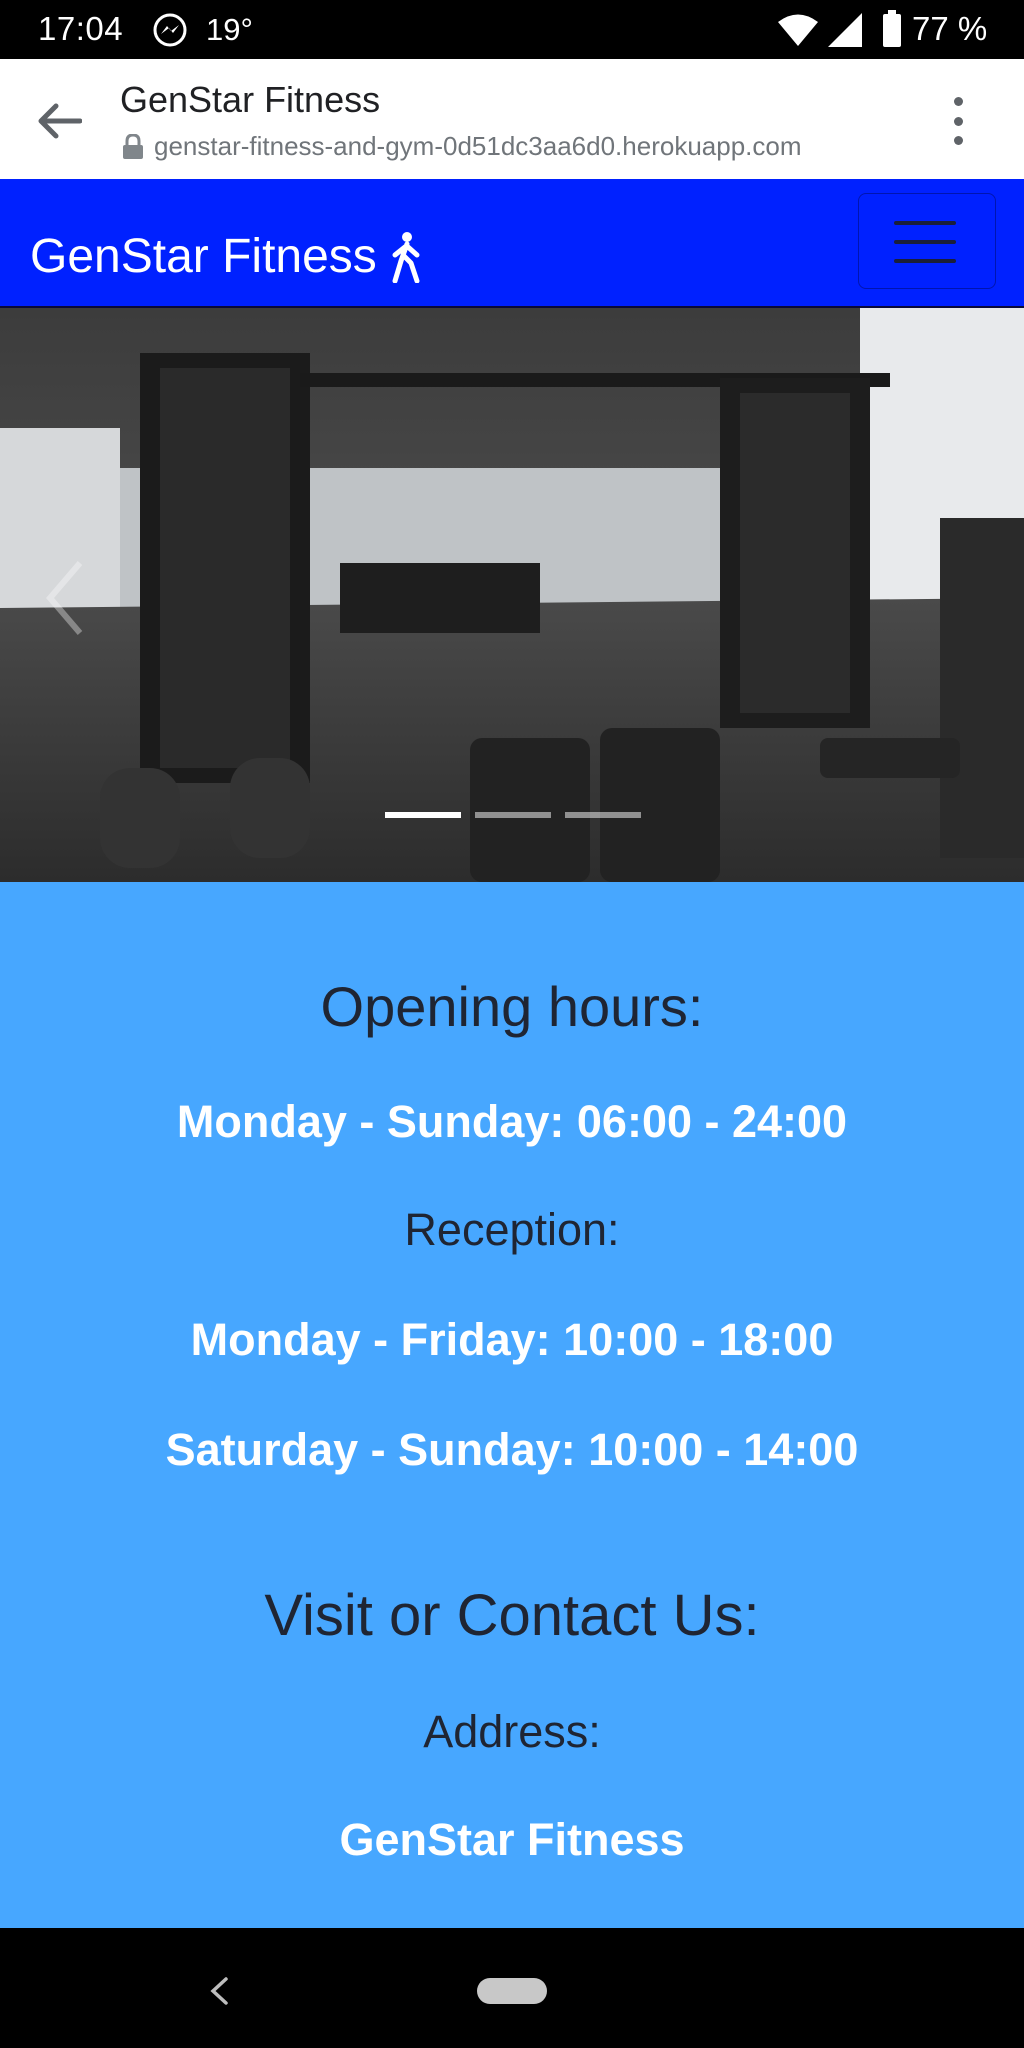 The height and width of the screenshot is (2048, 1024). Describe the element at coordinates (133, 146) in the screenshot. I see `lock-icon` at that location.